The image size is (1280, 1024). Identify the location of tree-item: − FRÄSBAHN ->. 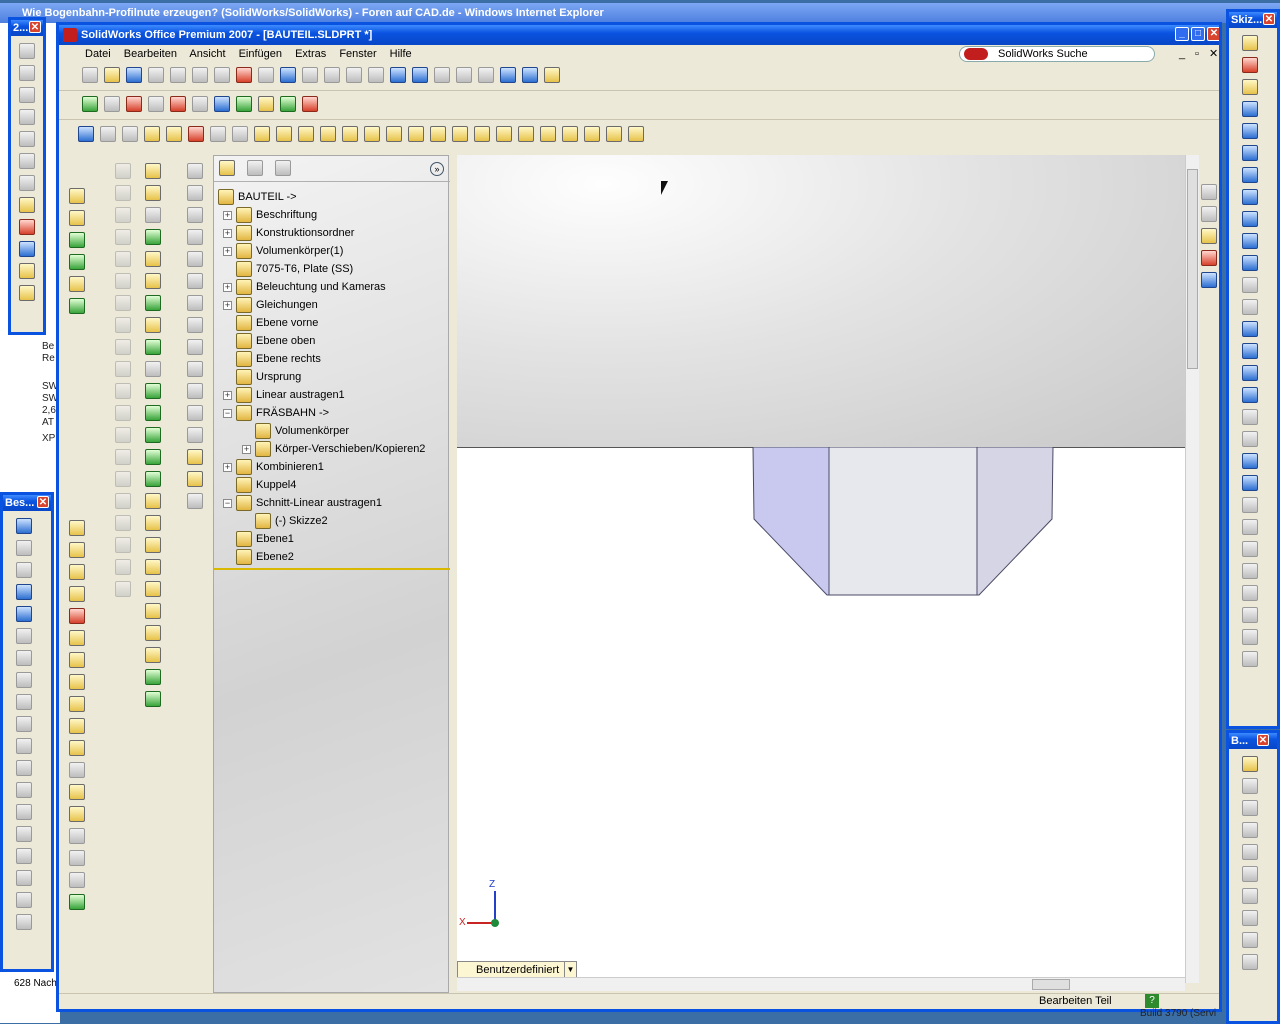
(332, 413).